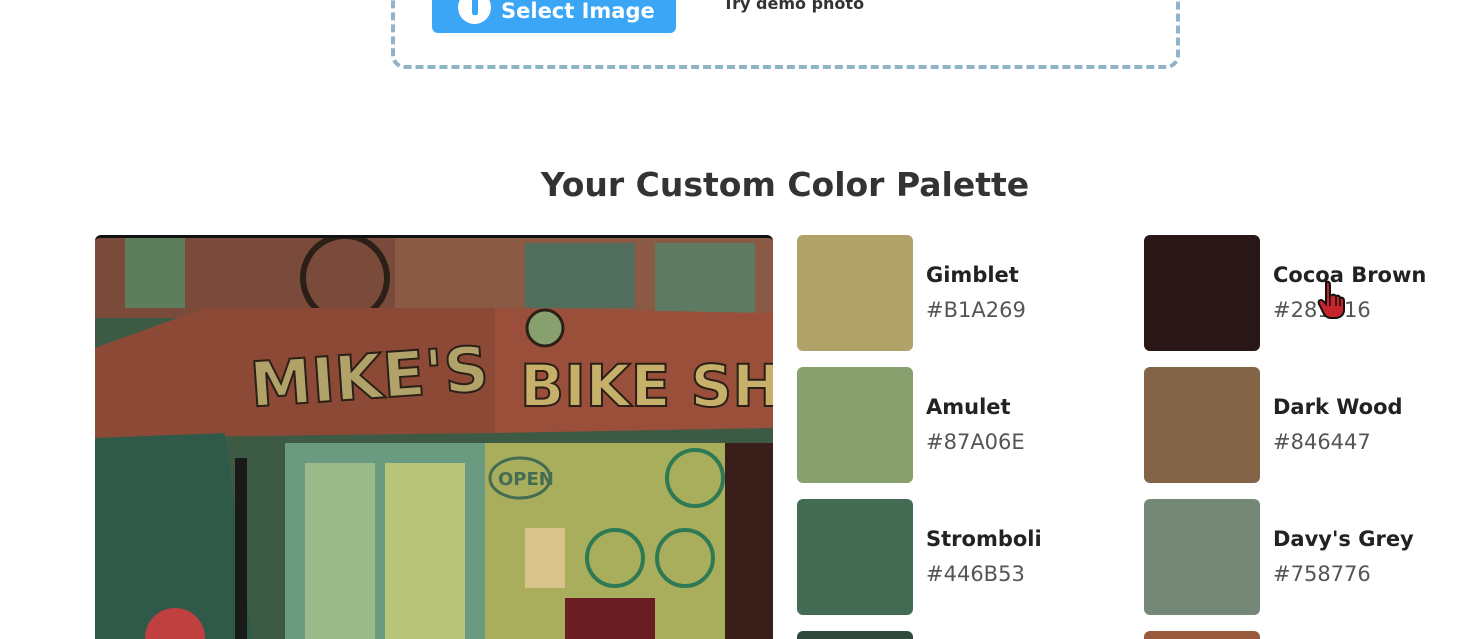 This screenshot has width=1478, height=639. I want to click on color-hex: #B1A269, so click(976, 310).